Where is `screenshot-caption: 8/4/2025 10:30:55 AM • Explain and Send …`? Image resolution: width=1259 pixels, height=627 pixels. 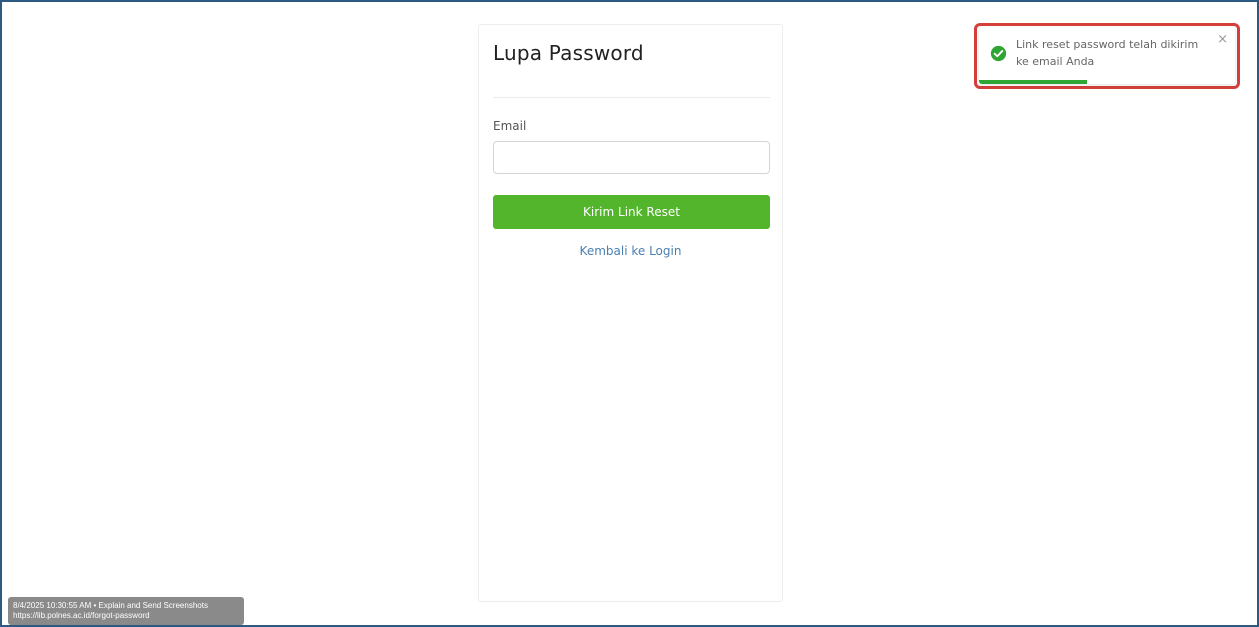 screenshot-caption: 8/4/2025 10:30:55 AM • Explain and Send … is located at coordinates (126, 611).